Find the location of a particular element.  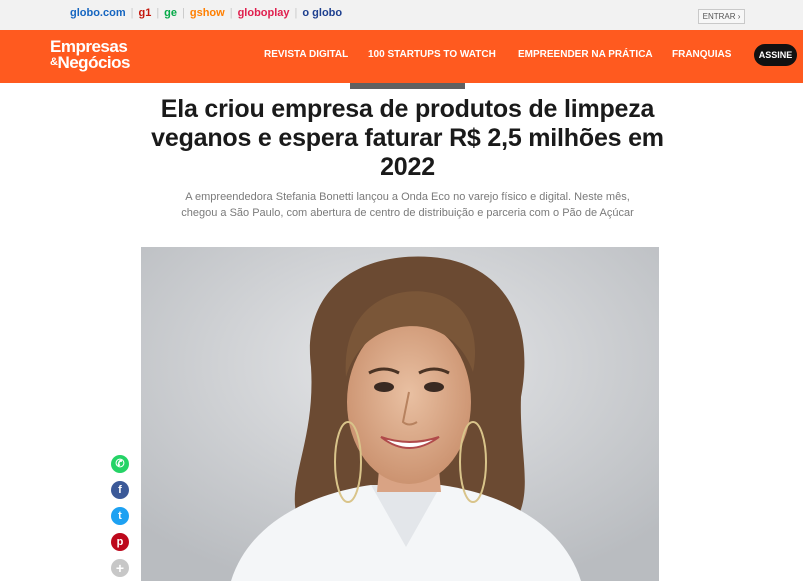

nav-item-100-startups: 100 STARTUPS TO WATCH is located at coordinates (432, 54).